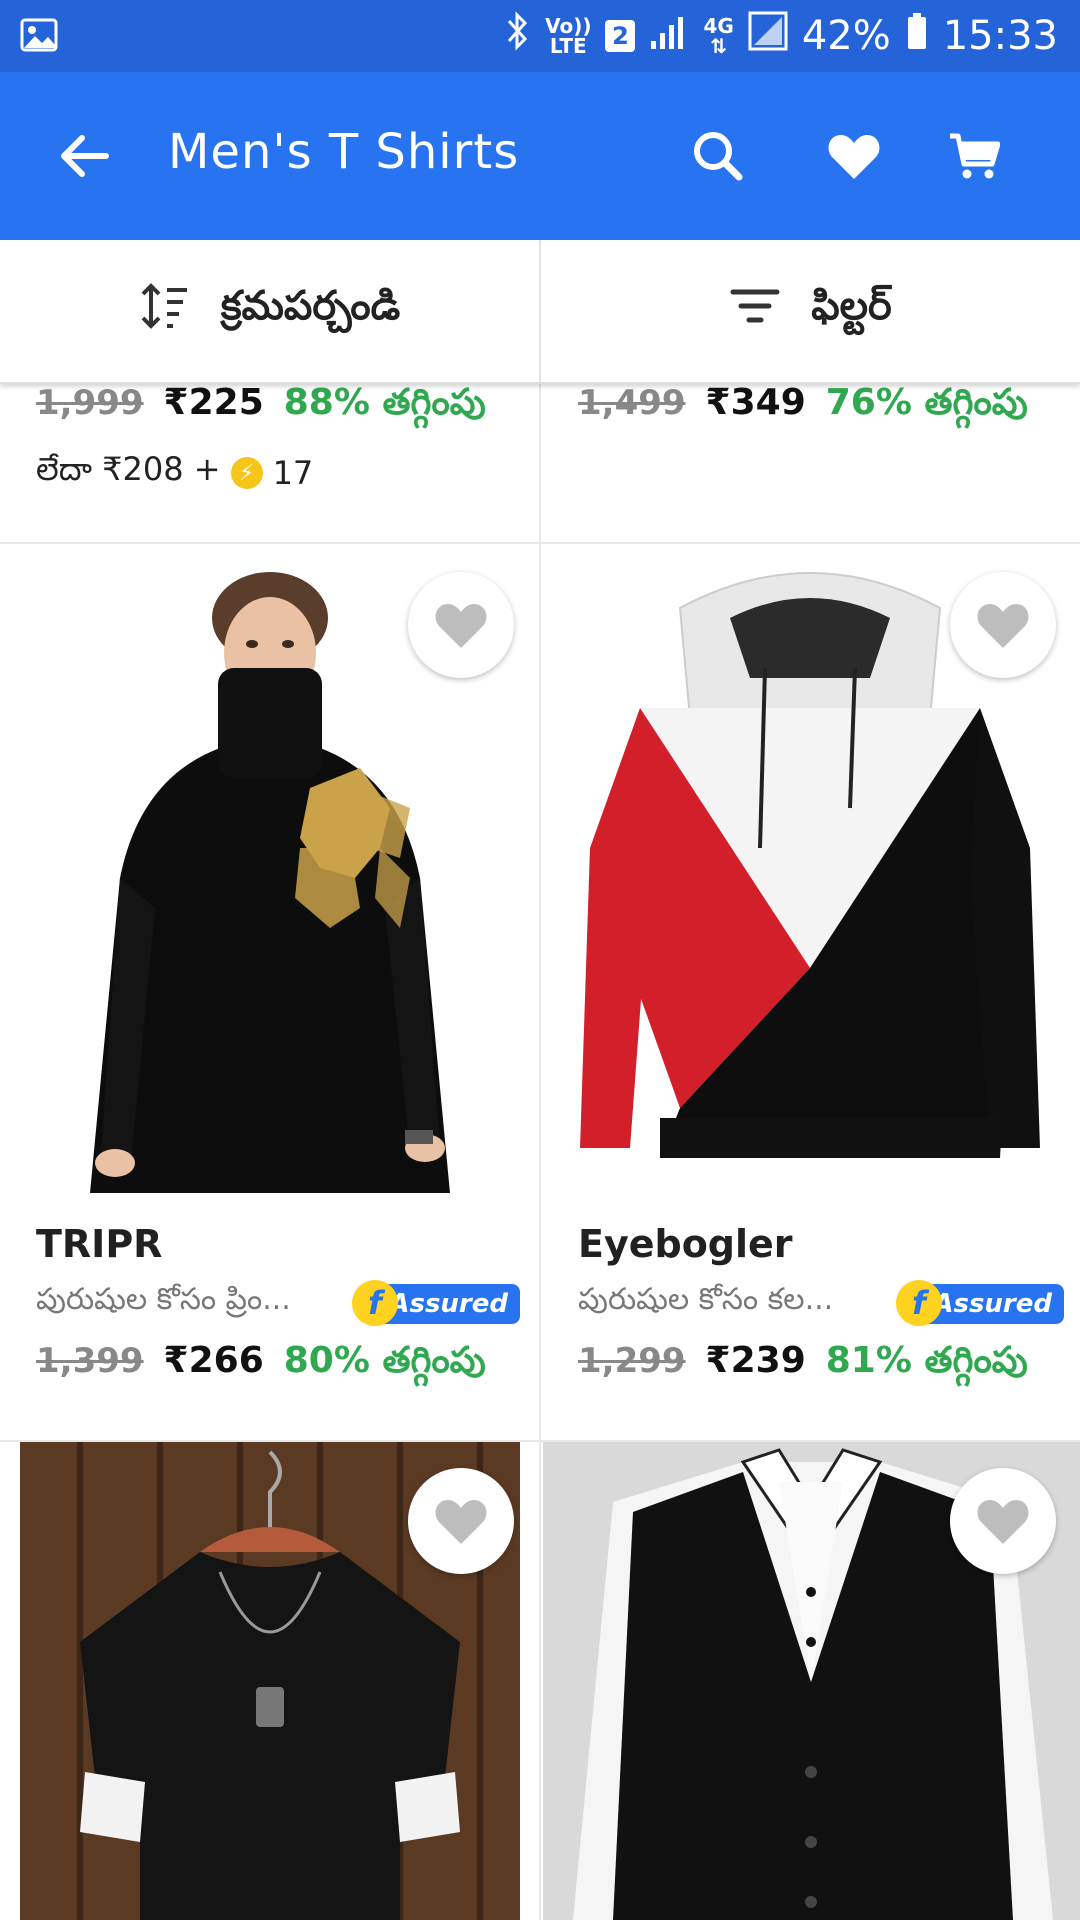 Image resolution: width=1080 pixels, height=1920 pixels. Describe the element at coordinates (540, 36) in the screenshot. I see `status-bar: Vo)) LTE 2 4G ⇅ 42% 15:33` at that location.